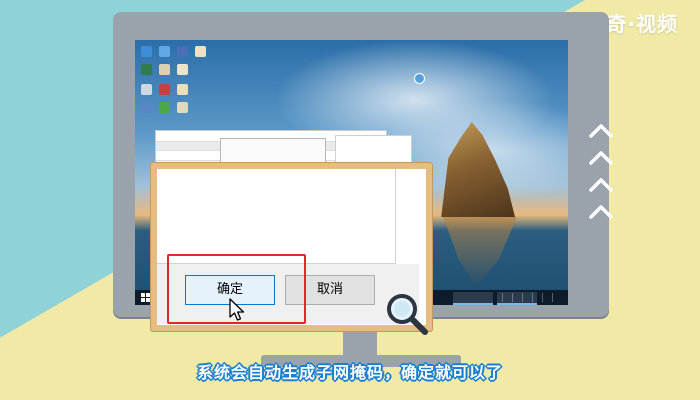  What do you see at coordinates (179, 79) in the screenshot?
I see `desktop-icons` at bounding box center [179, 79].